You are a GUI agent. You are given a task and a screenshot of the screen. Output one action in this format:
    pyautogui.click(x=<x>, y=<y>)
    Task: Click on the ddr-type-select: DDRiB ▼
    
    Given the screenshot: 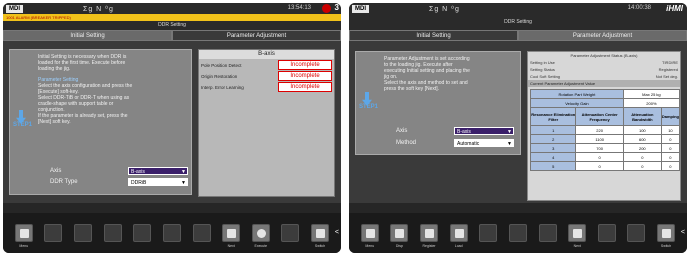 What is the action you would take?
    pyautogui.click(x=158, y=182)
    